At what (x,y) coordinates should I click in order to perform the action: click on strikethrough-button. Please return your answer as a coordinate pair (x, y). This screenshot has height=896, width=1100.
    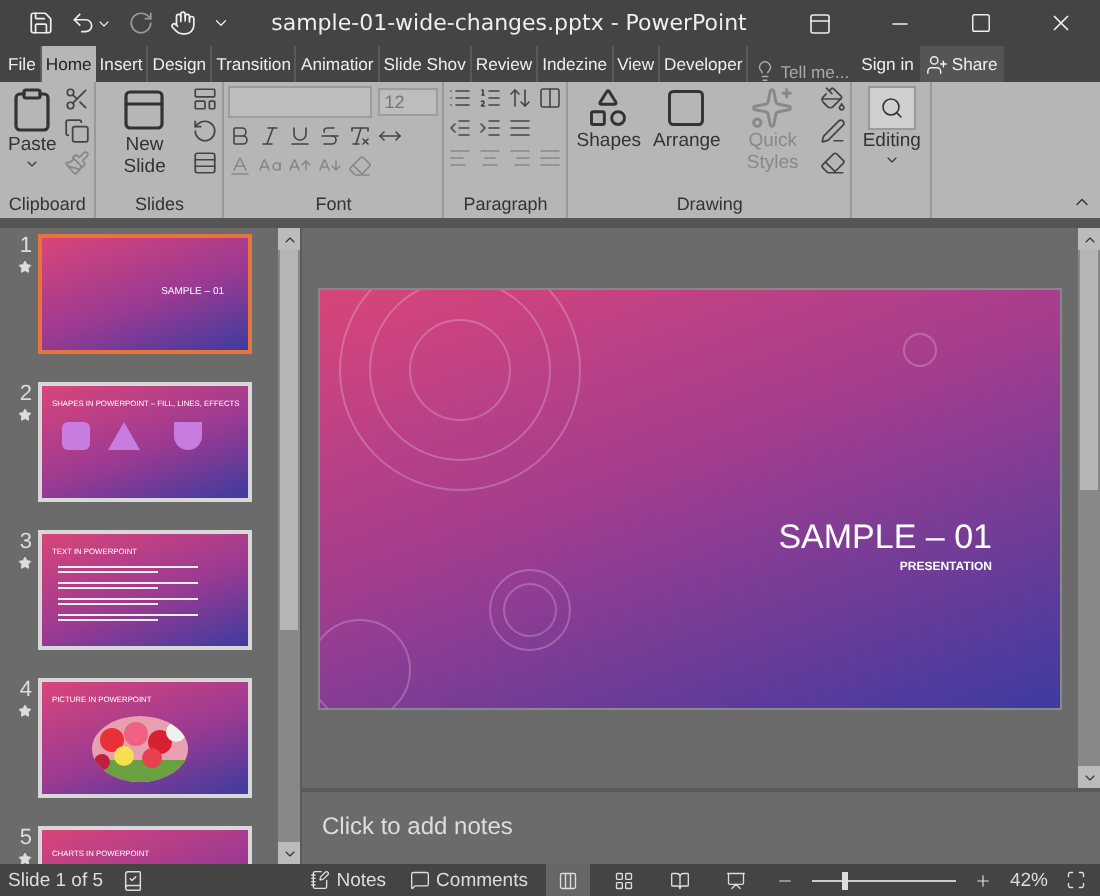
    Looking at the image, I should click on (330, 136).